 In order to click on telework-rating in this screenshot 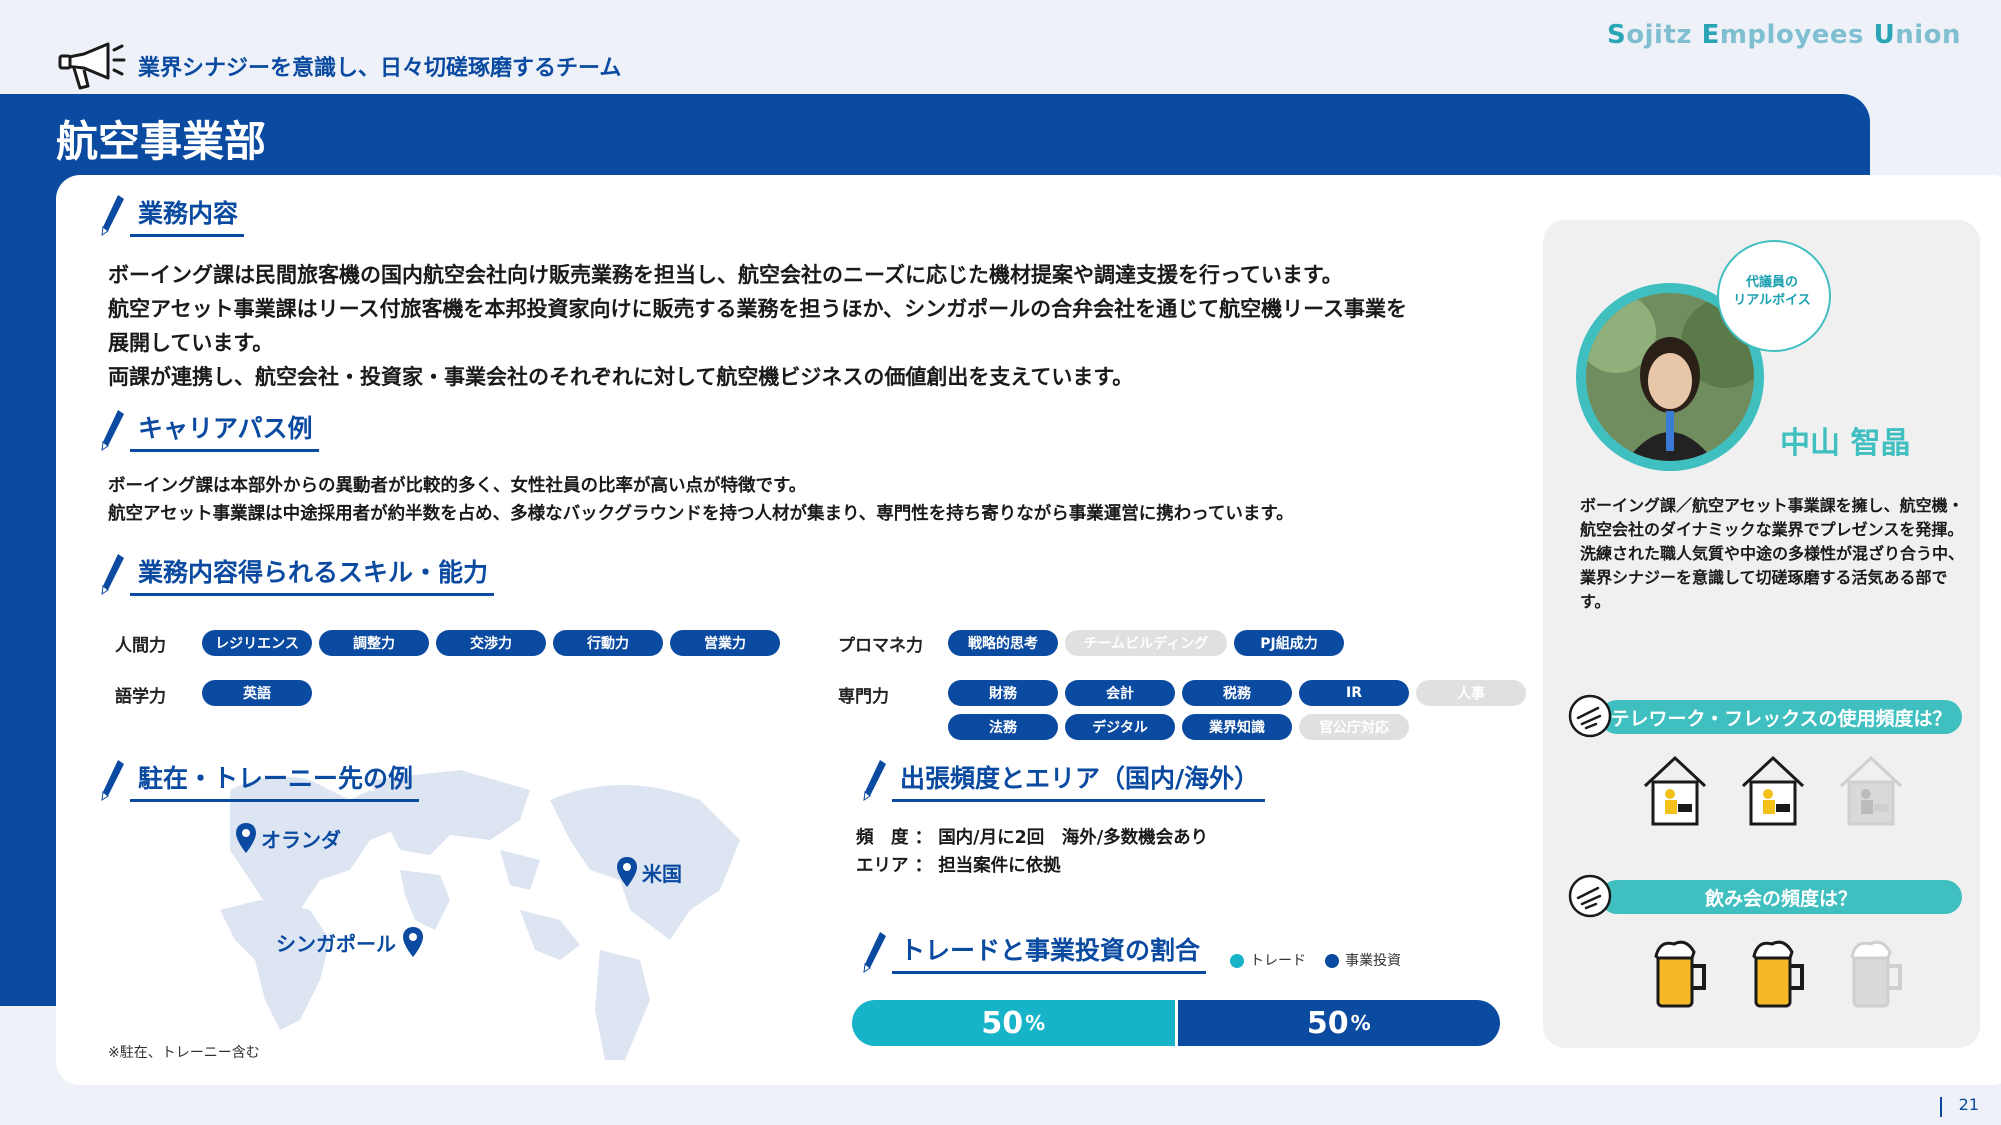, I will do `click(1773, 792)`.